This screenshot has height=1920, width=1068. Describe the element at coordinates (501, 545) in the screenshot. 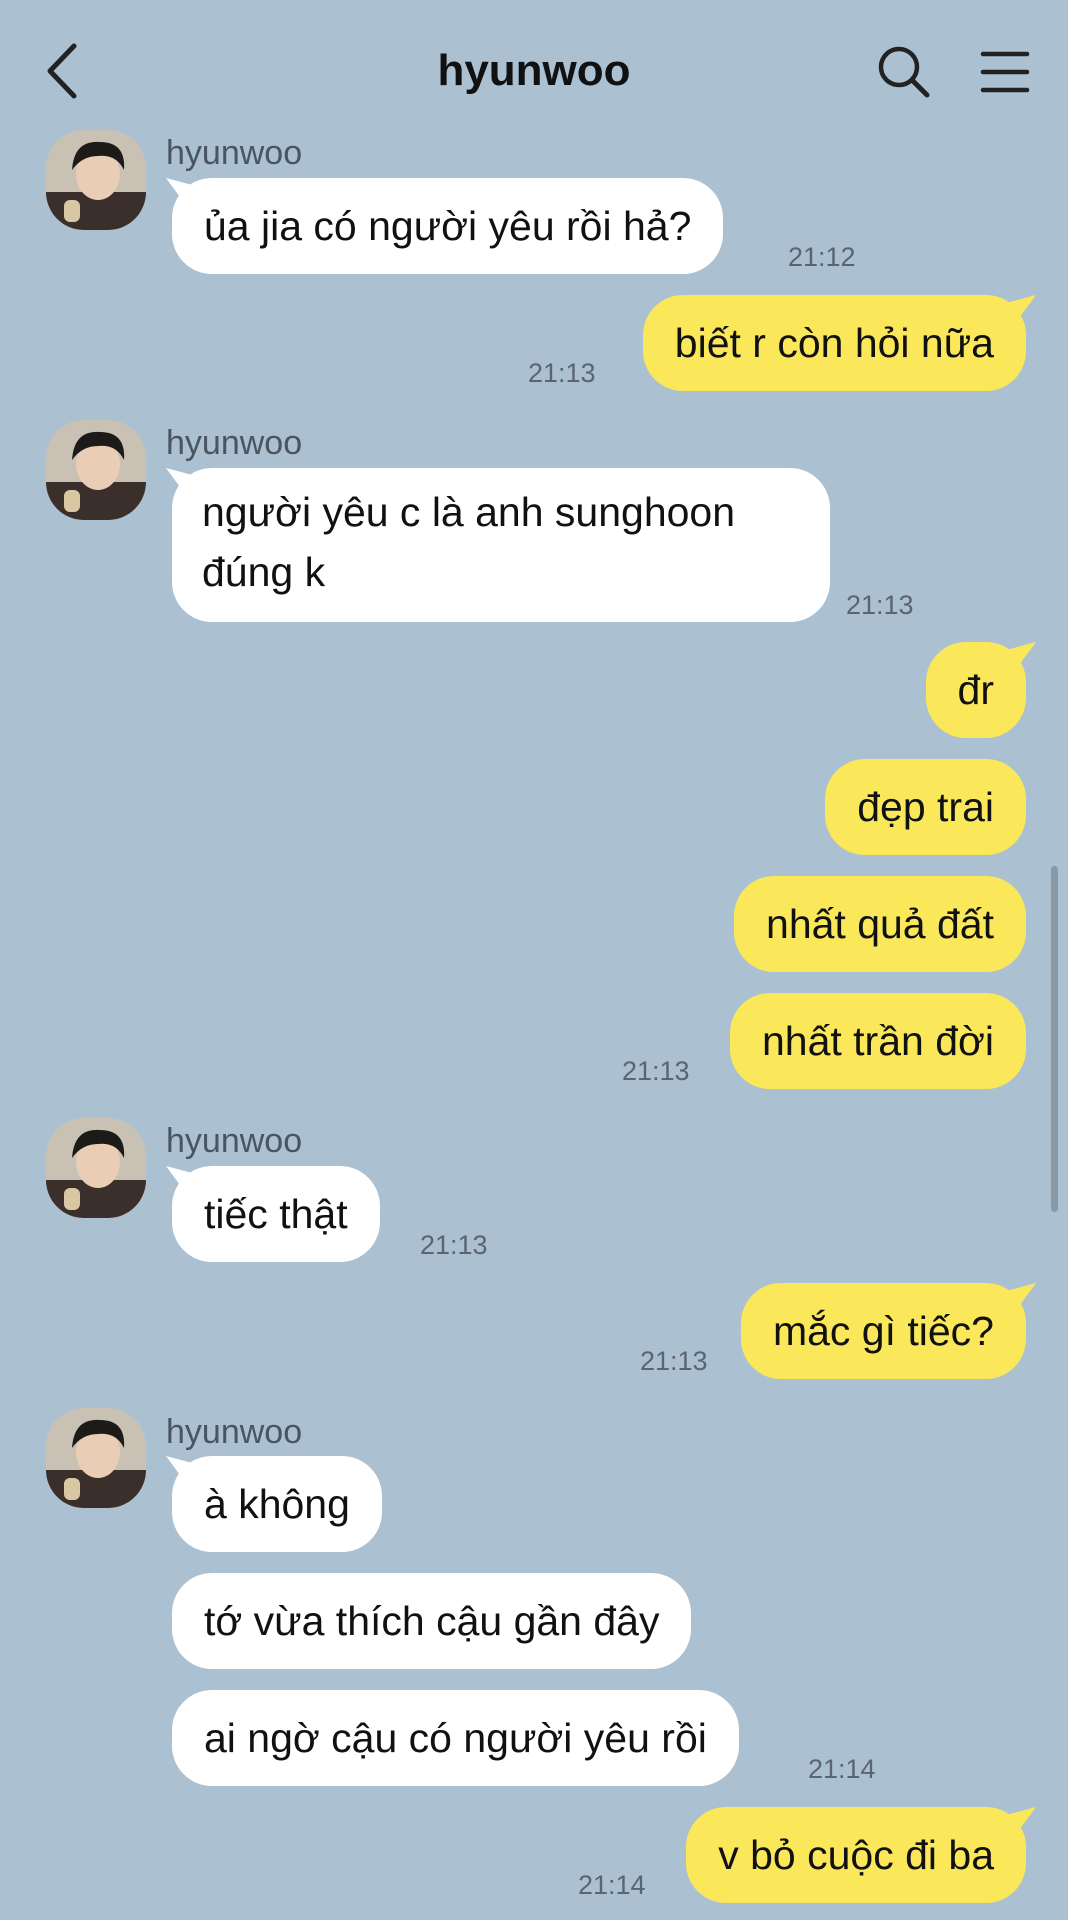

I see `incoming-message-bubble: người yêu c là anh sunghoon đúng k` at that location.